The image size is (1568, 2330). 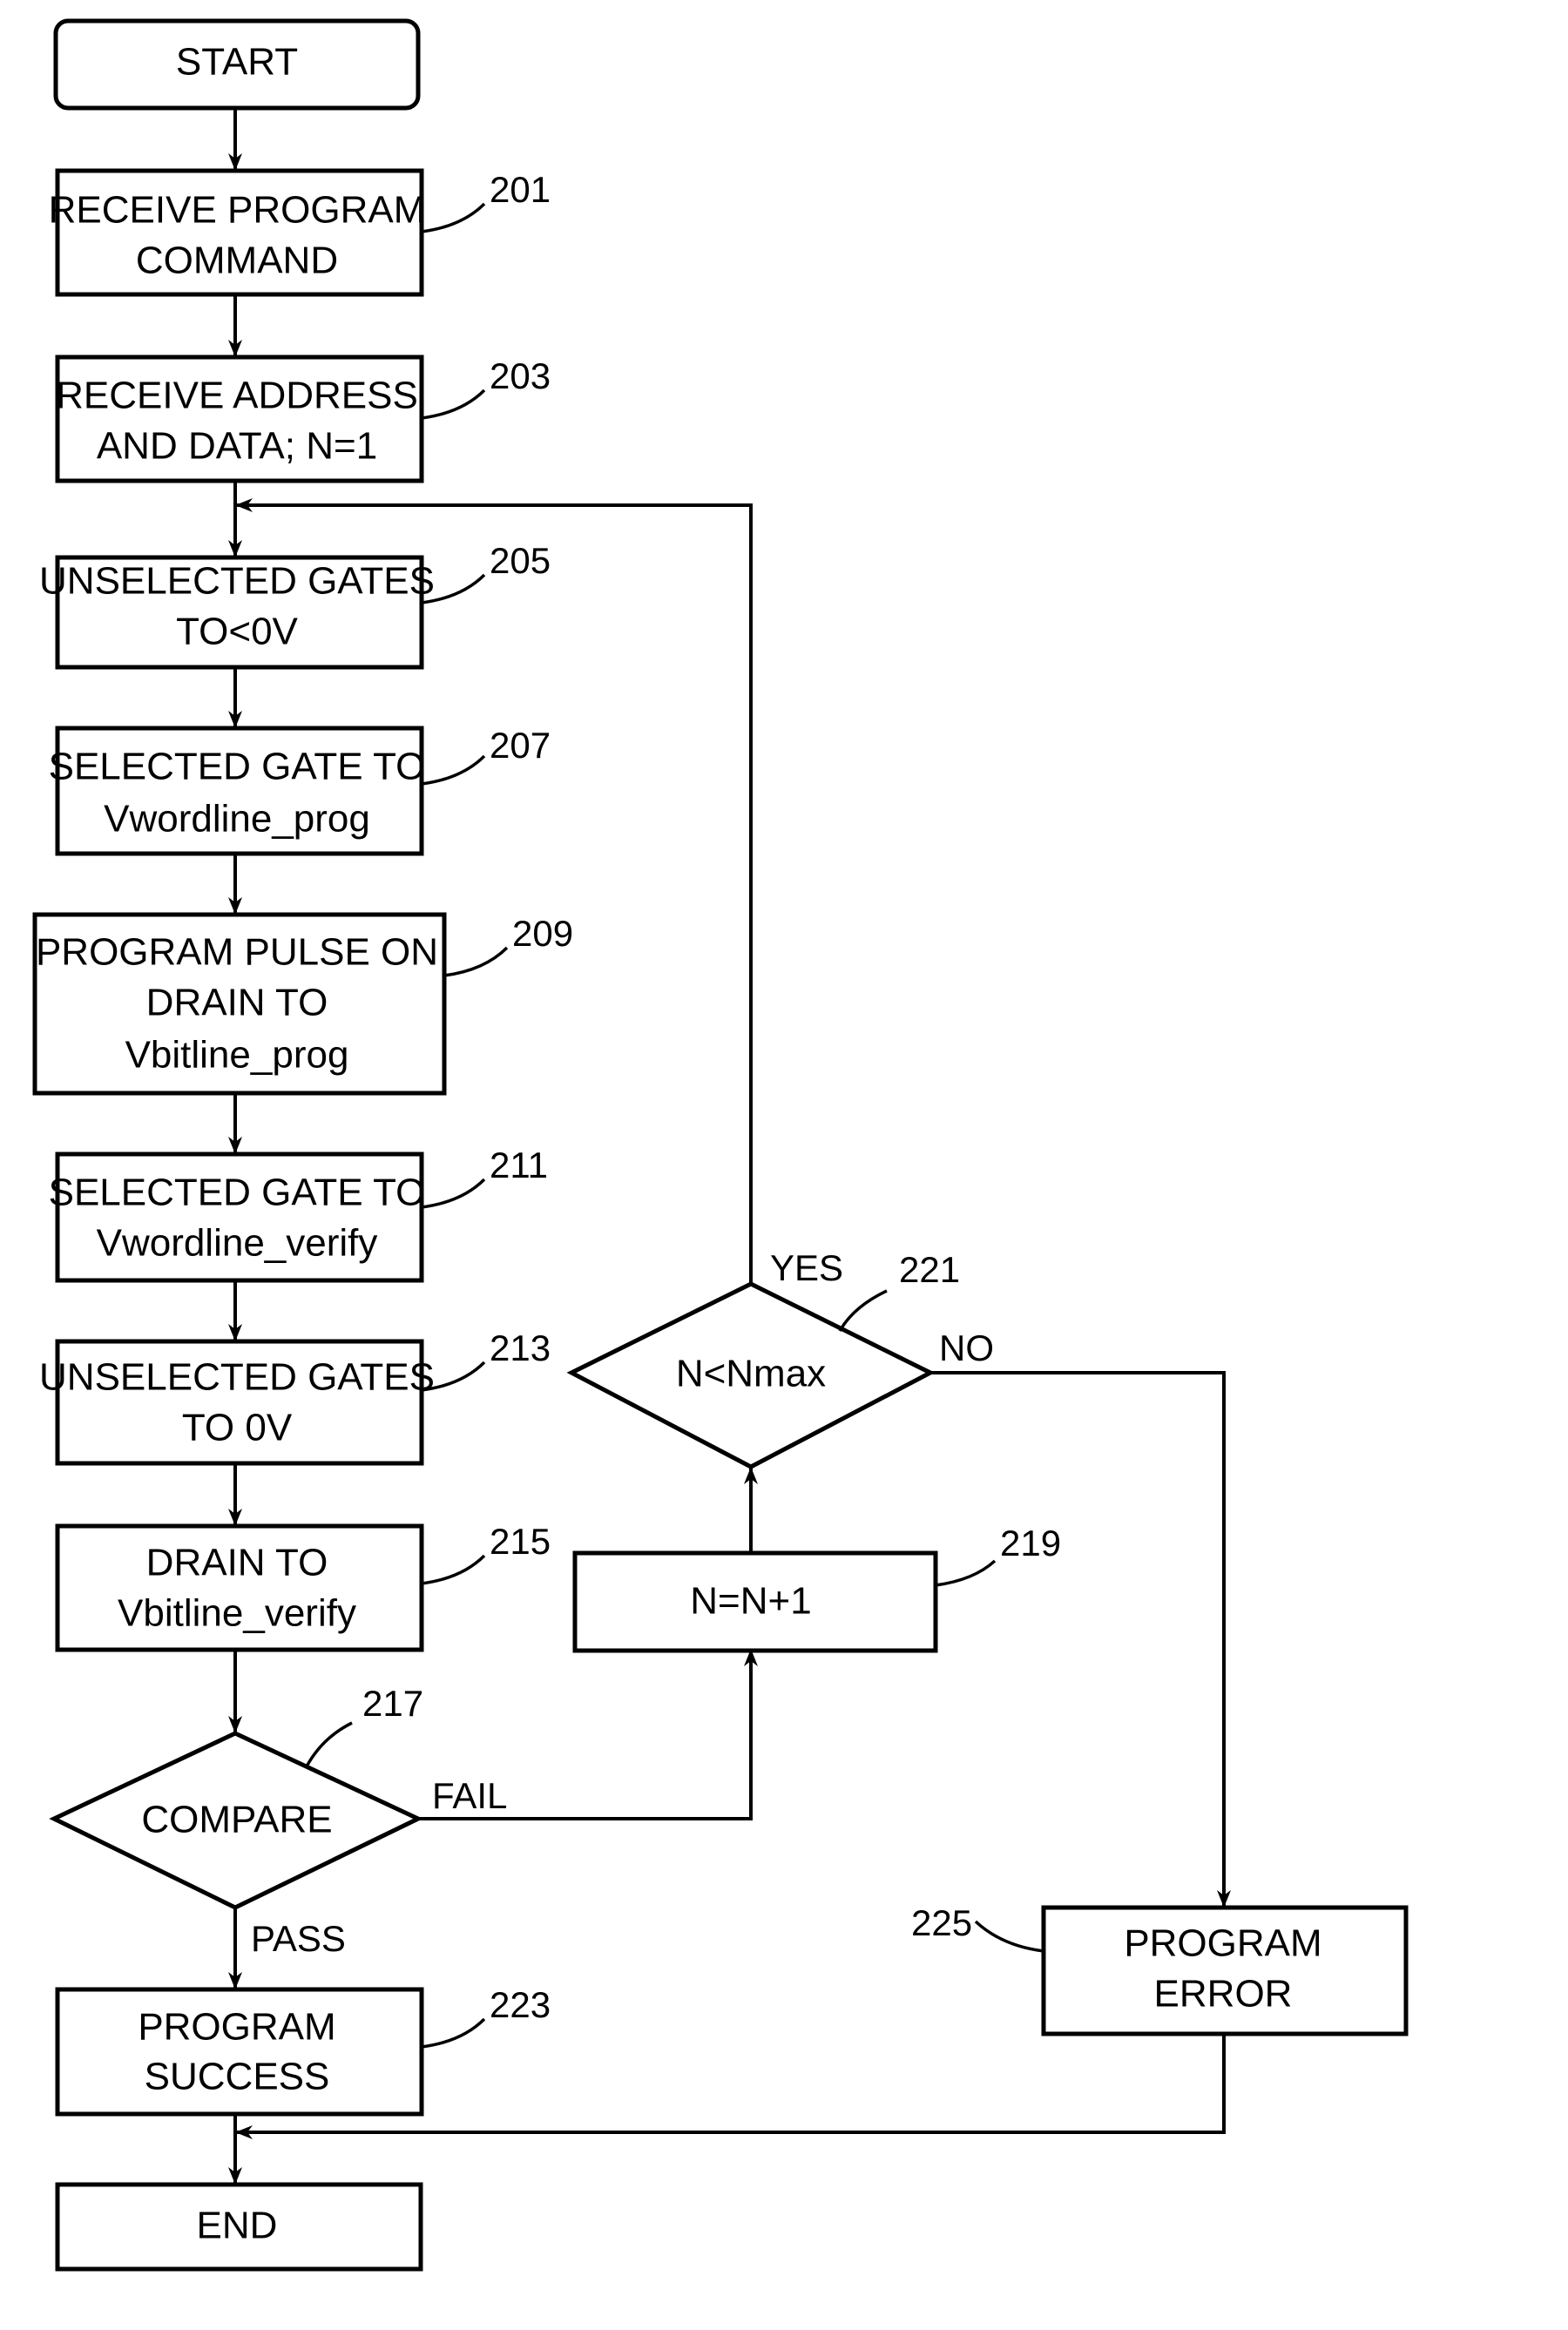 What do you see at coordinates (303, 1586) in the screenshot?
I see `node-215: DRAIN TO Vbitline_verify 215` at bounding box center [303, 1586].